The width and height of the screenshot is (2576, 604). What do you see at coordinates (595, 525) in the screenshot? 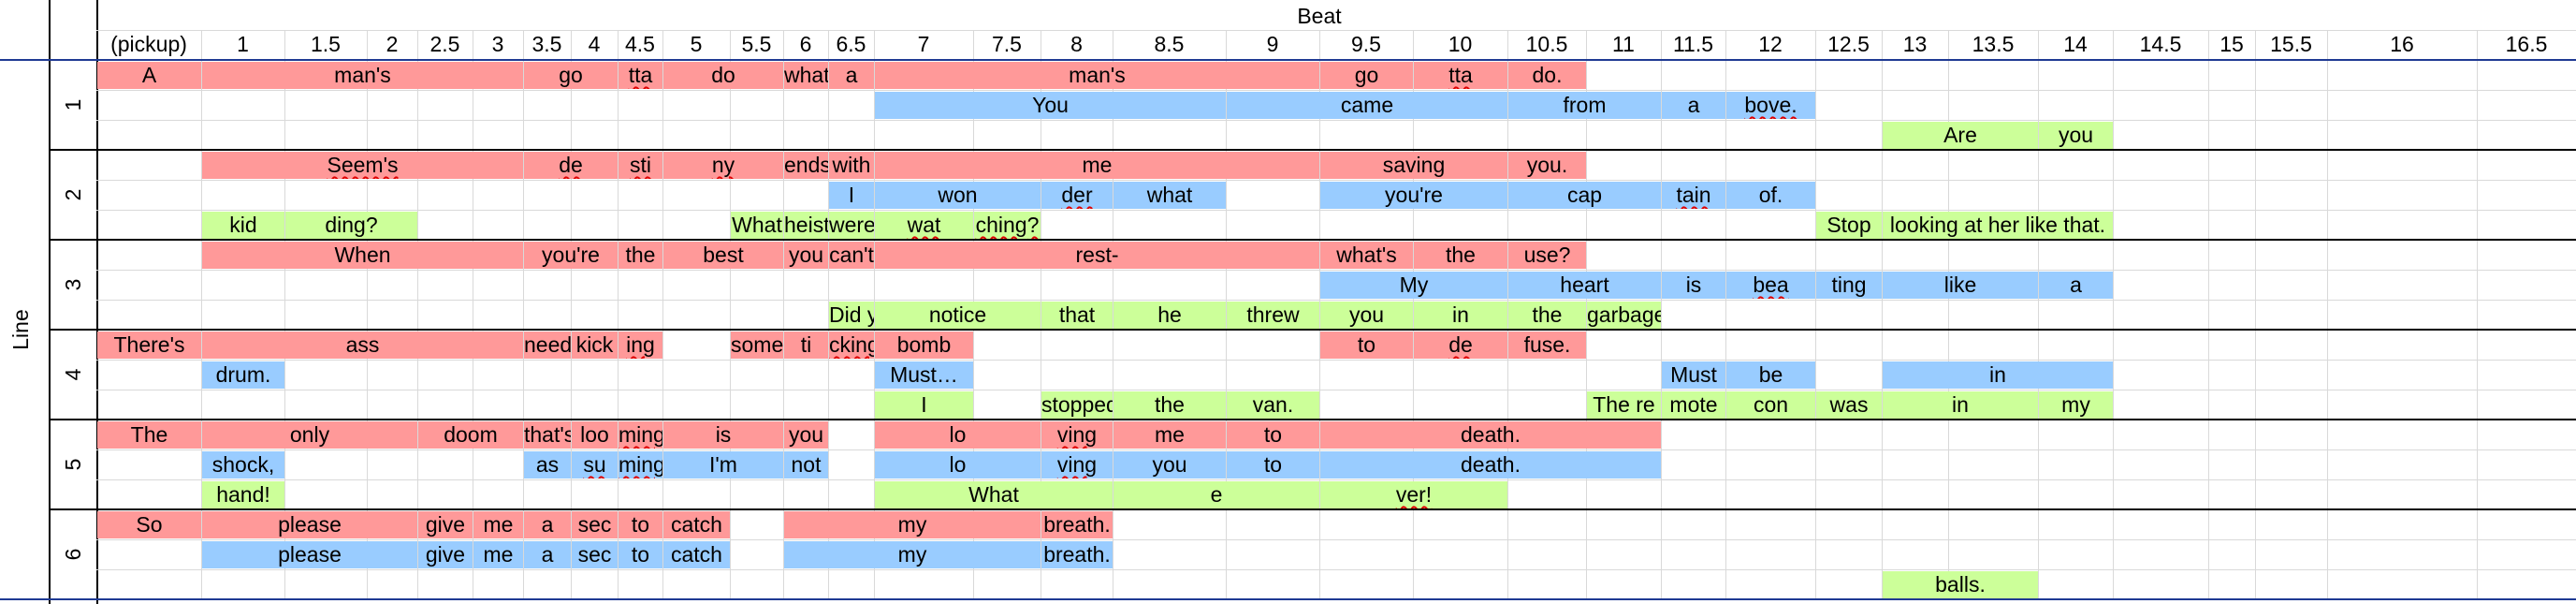
I see `lyric-cell: sec` at bounding box center [595, 525].